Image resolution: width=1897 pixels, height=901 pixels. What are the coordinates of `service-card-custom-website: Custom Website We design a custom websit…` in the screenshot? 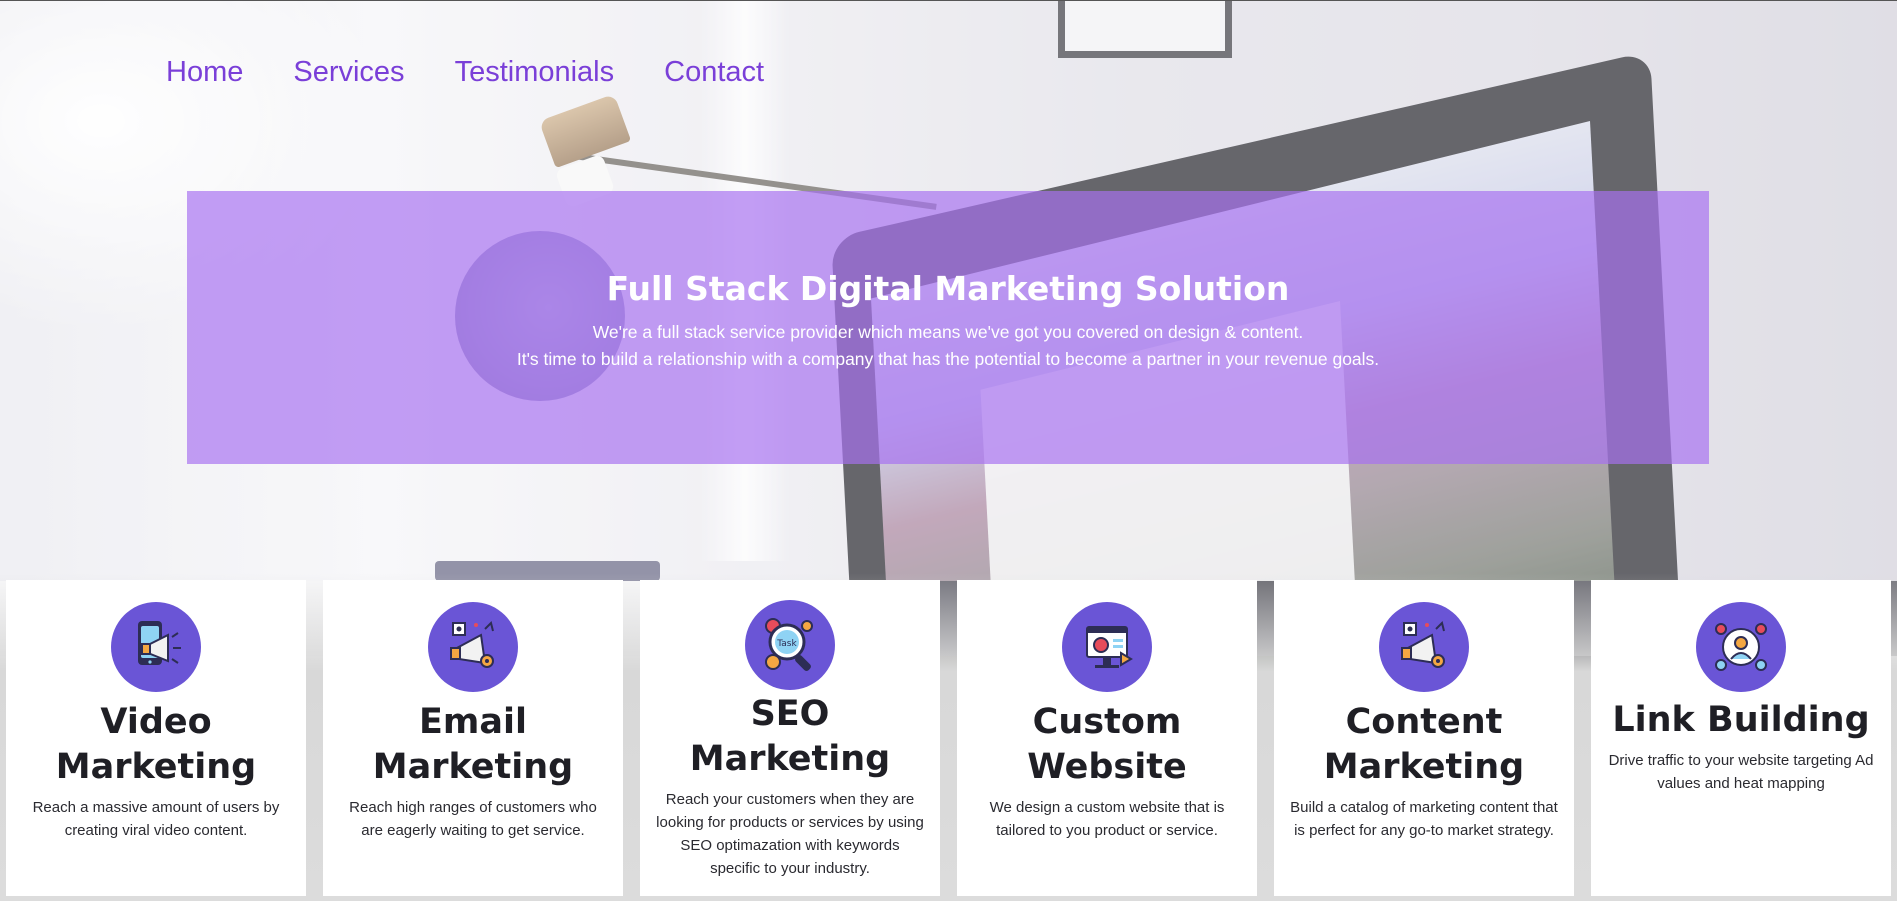 It's located at (1107, 738).